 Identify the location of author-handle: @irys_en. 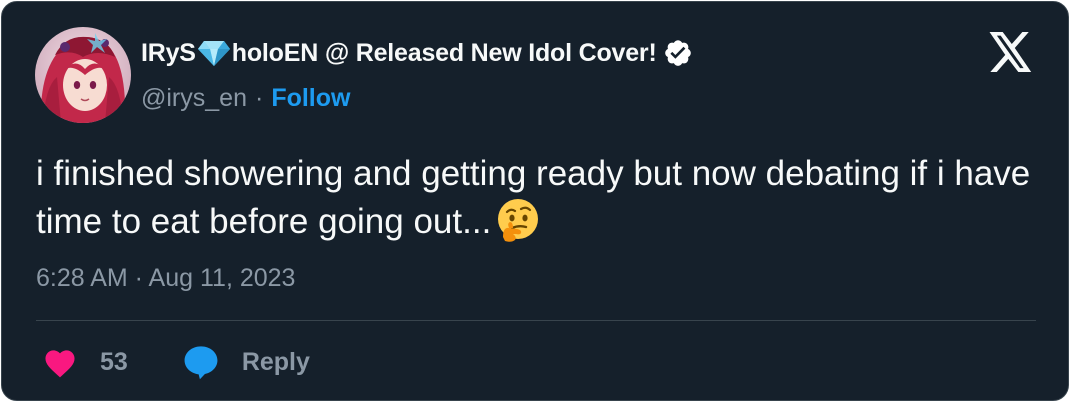
(194, 98).